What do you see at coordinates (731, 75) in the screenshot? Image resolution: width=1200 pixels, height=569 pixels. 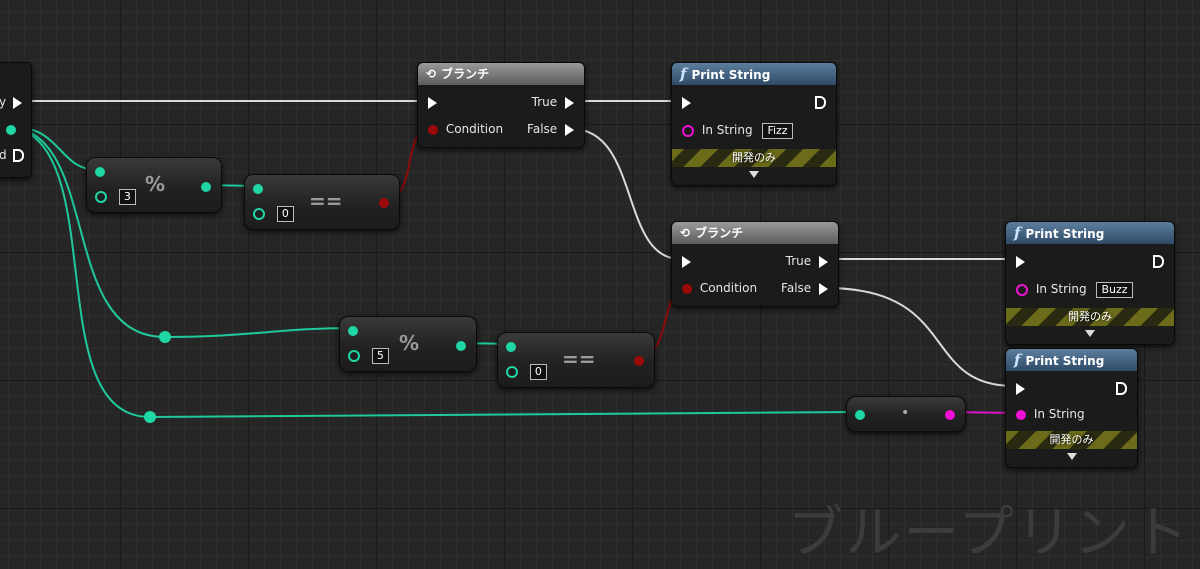 I see `function-title: Print String` at bounding box center [731, 75].